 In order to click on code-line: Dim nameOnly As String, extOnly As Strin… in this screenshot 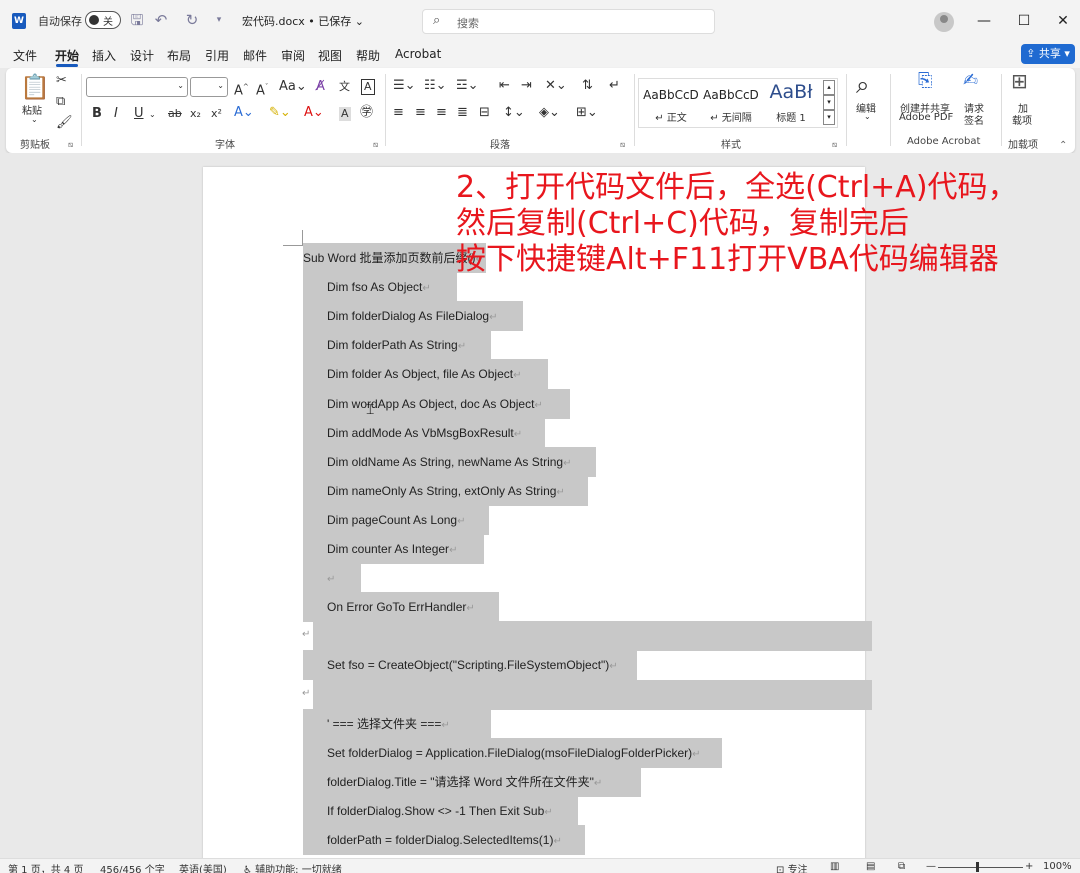, I will do `click(445, 491)`.